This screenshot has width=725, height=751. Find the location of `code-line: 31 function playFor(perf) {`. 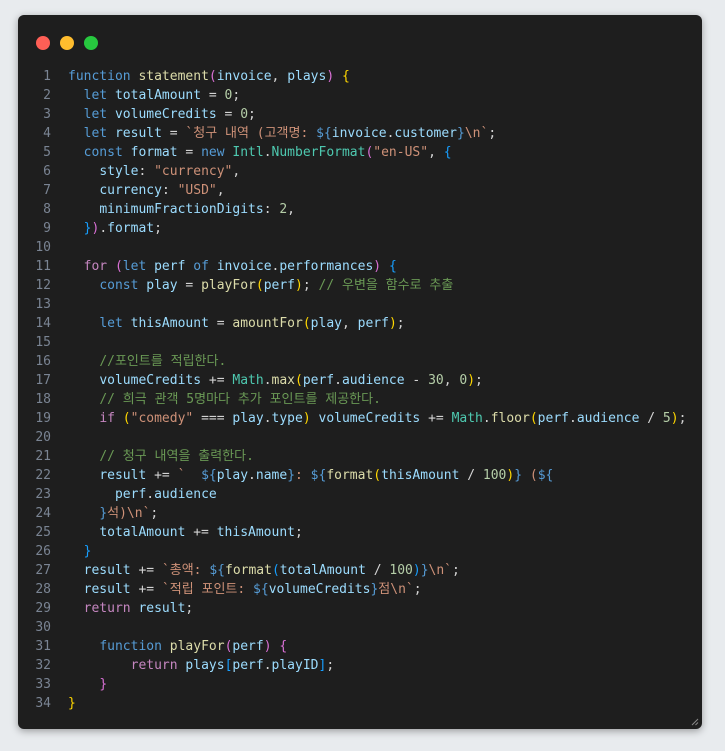

code-line: 31 function playFor(perf) { is located at coordinates (360, 646).